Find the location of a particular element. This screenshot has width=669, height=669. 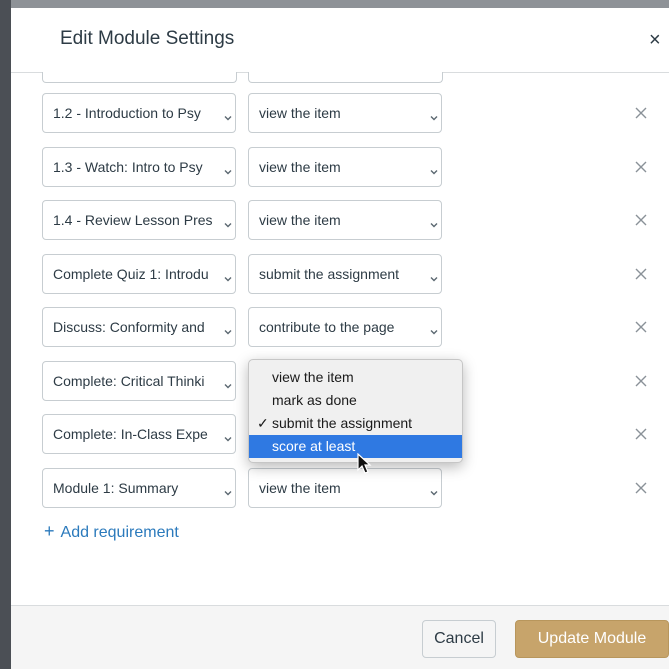

dropdown-option-submit-assignment: ✓ submit the assignment is located at coordinates (355, 423).